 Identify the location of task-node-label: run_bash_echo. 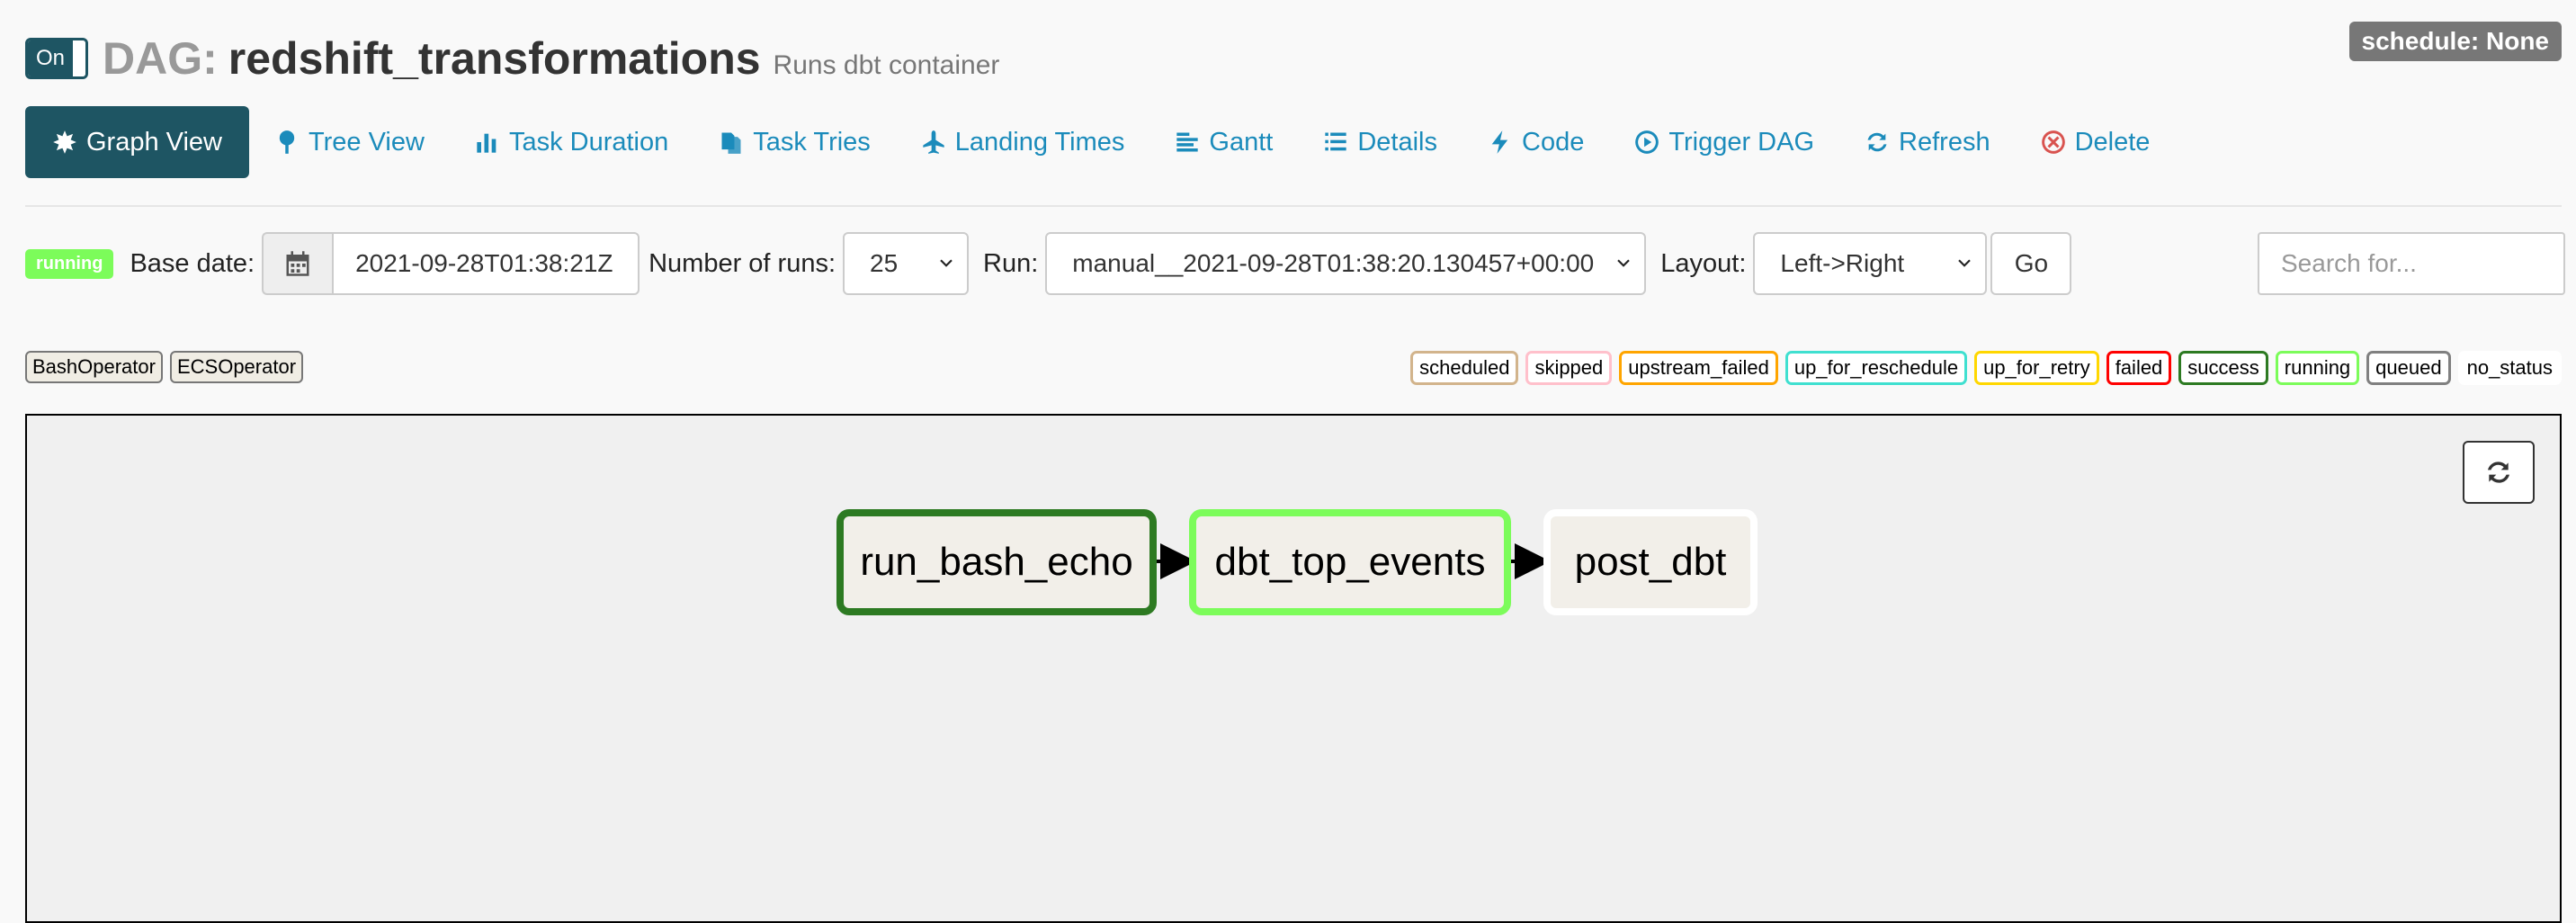
(996, 562).